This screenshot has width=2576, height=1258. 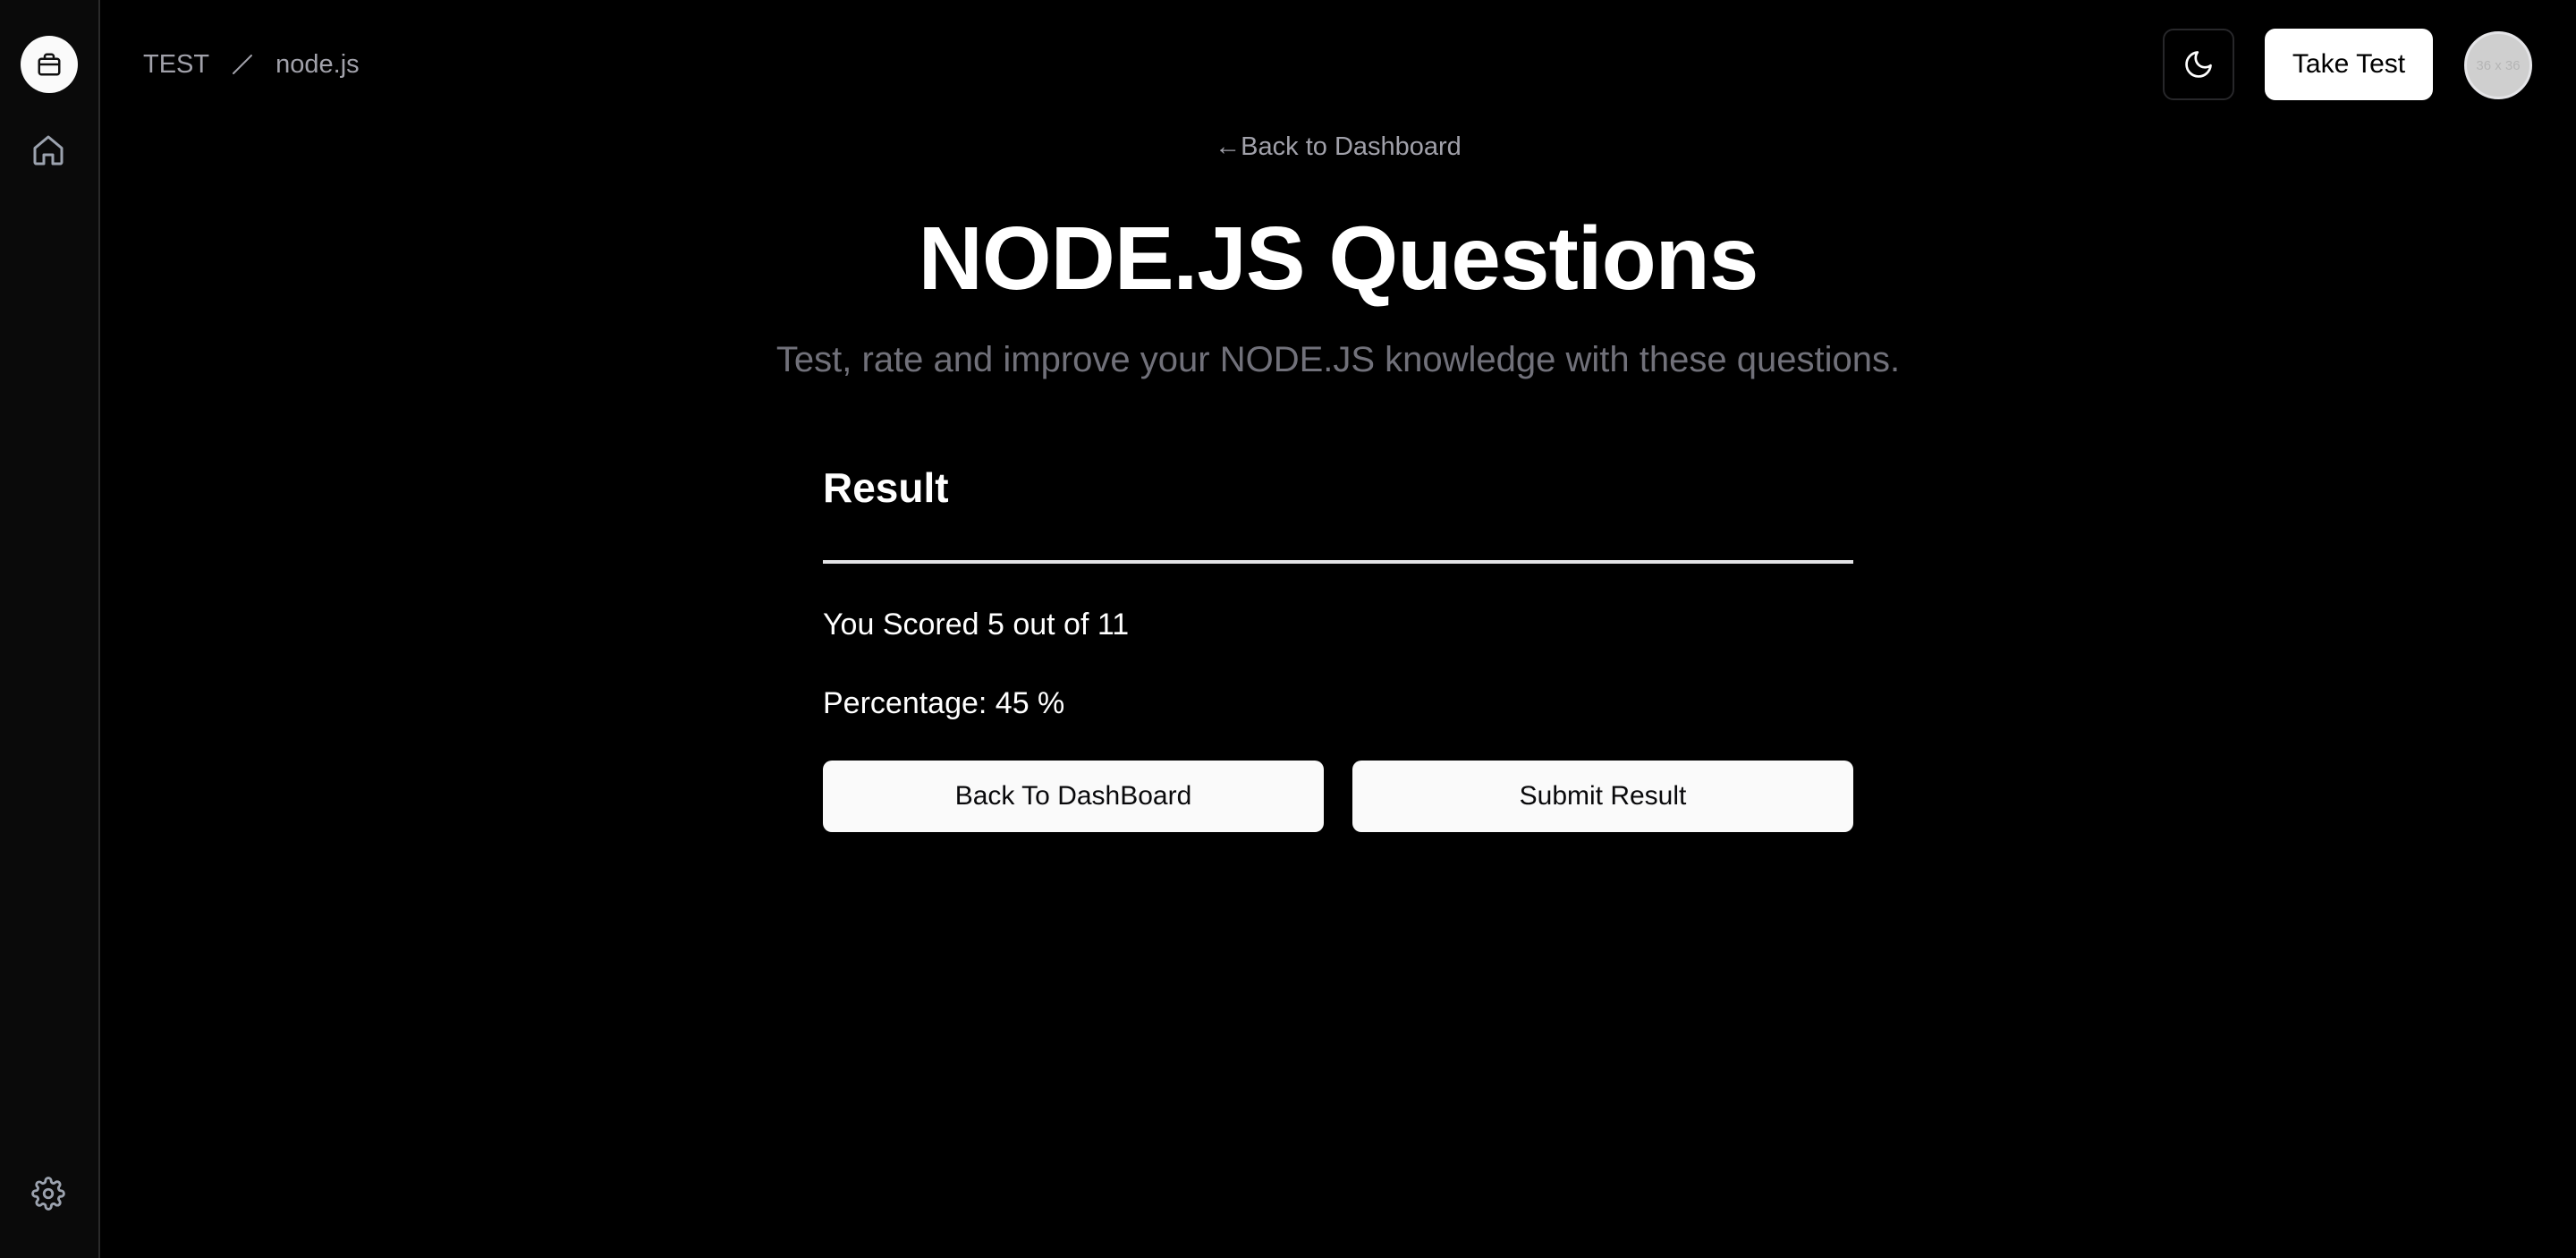 What do you see at coordinates (1338, 562) in the screenshot?
I see `result-divider` at bounding box center [1338, 562].